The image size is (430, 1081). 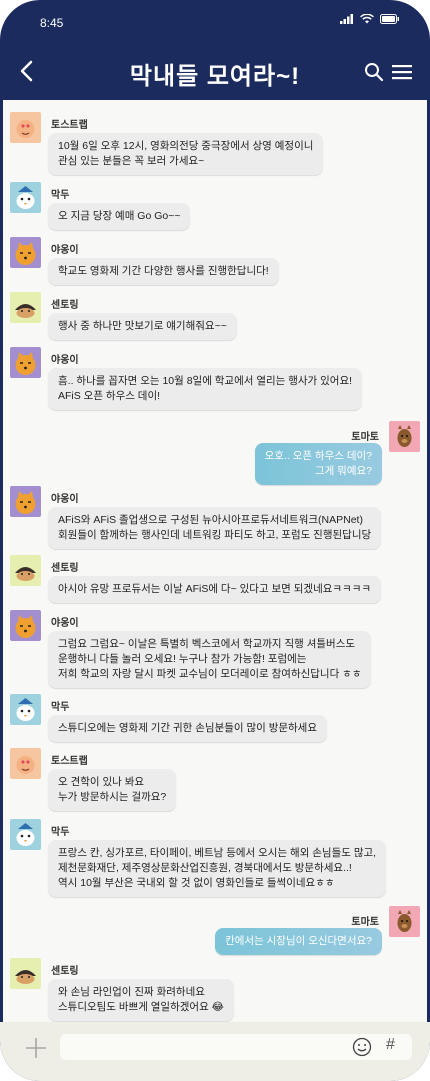 What do you see at coordinates (215, 1051) in the screenshot?
I see `input-bar: #` at bounding box center [215, 1051].